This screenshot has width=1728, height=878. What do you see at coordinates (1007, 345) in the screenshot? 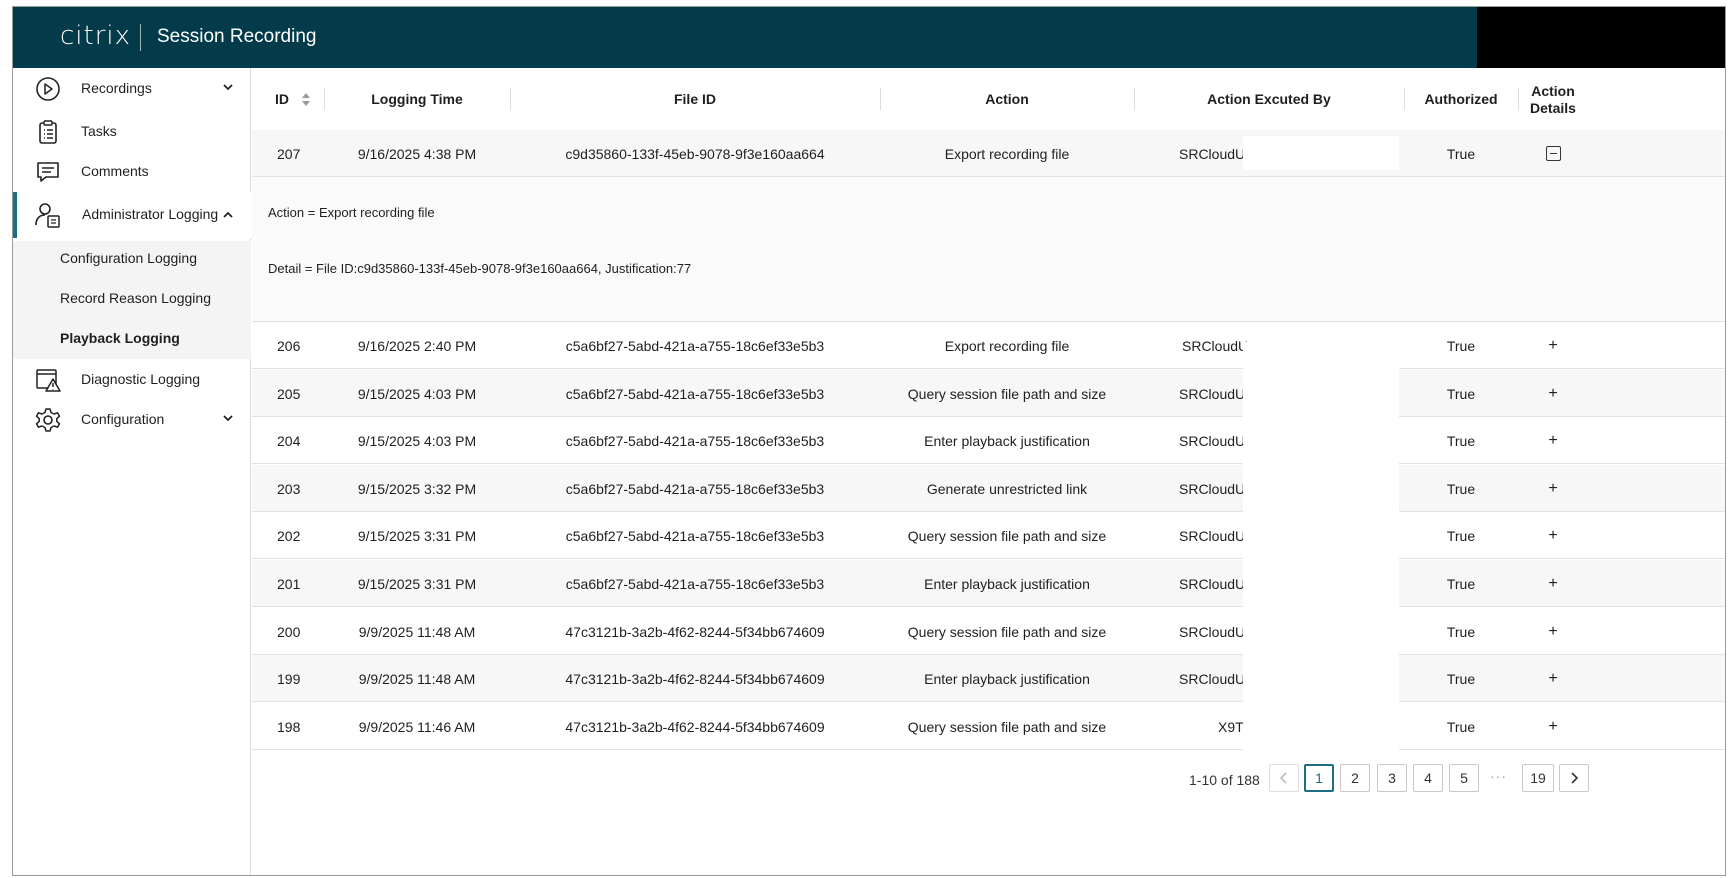
I see `cell-action: Export recording file` at bounding box center [1007, 345].